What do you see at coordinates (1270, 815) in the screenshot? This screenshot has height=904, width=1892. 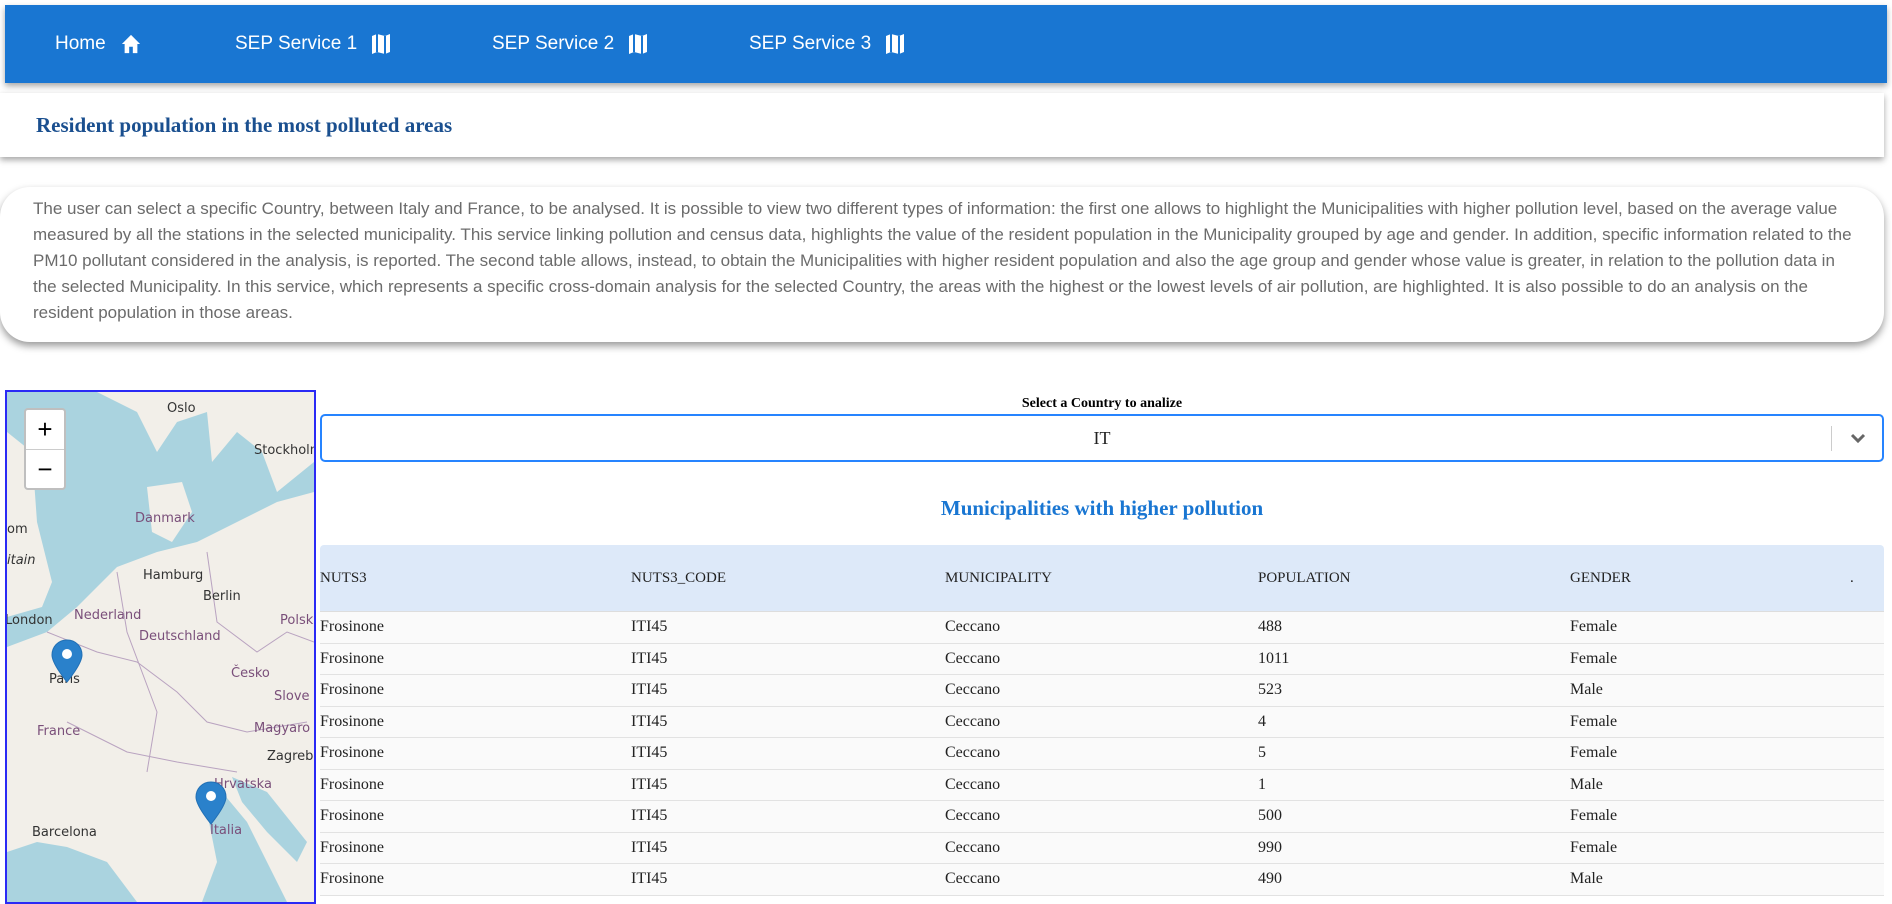 I see `cell-population: 500` at bounding box center [1270, 815].